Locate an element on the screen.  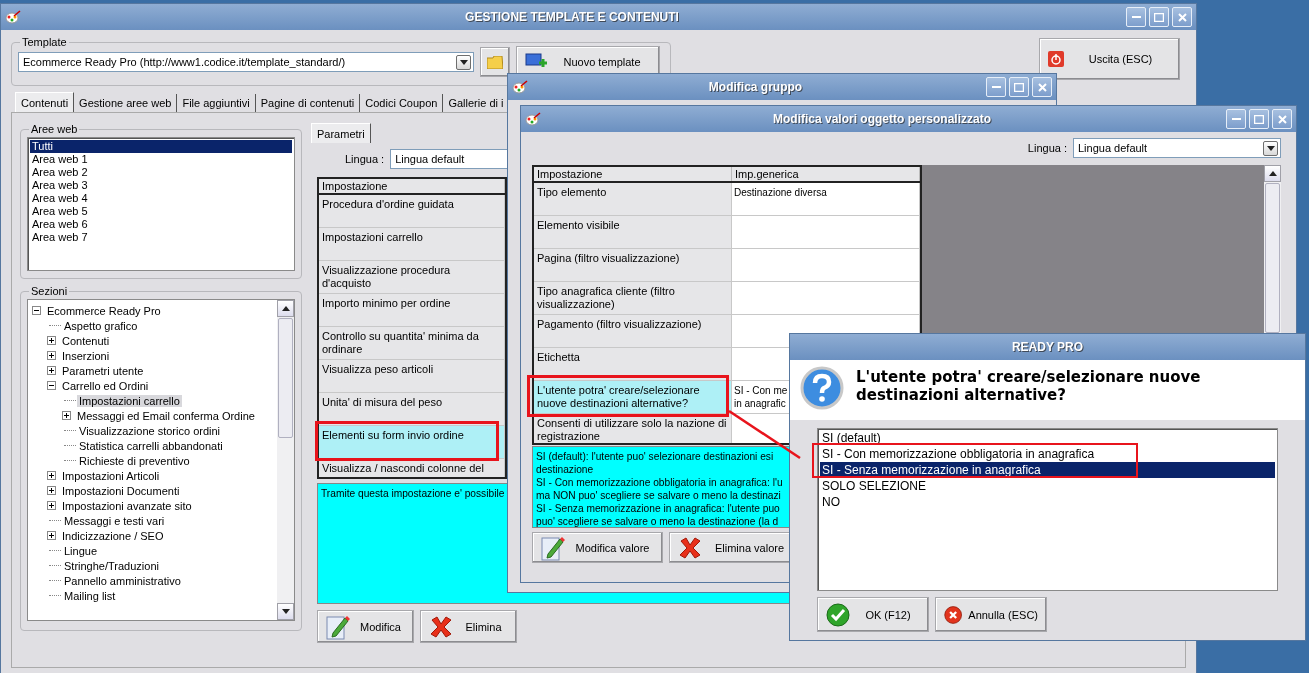
close-icon is located at coordinates (1282, 119).